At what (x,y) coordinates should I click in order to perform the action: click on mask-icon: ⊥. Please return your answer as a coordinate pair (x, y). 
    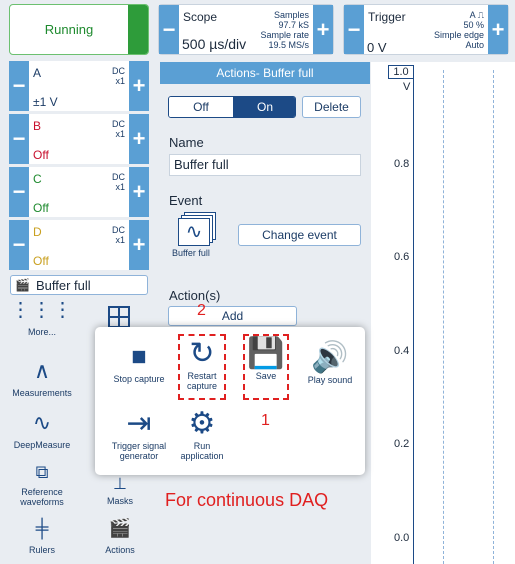
    Looking at the image, I should click on (120, 484).